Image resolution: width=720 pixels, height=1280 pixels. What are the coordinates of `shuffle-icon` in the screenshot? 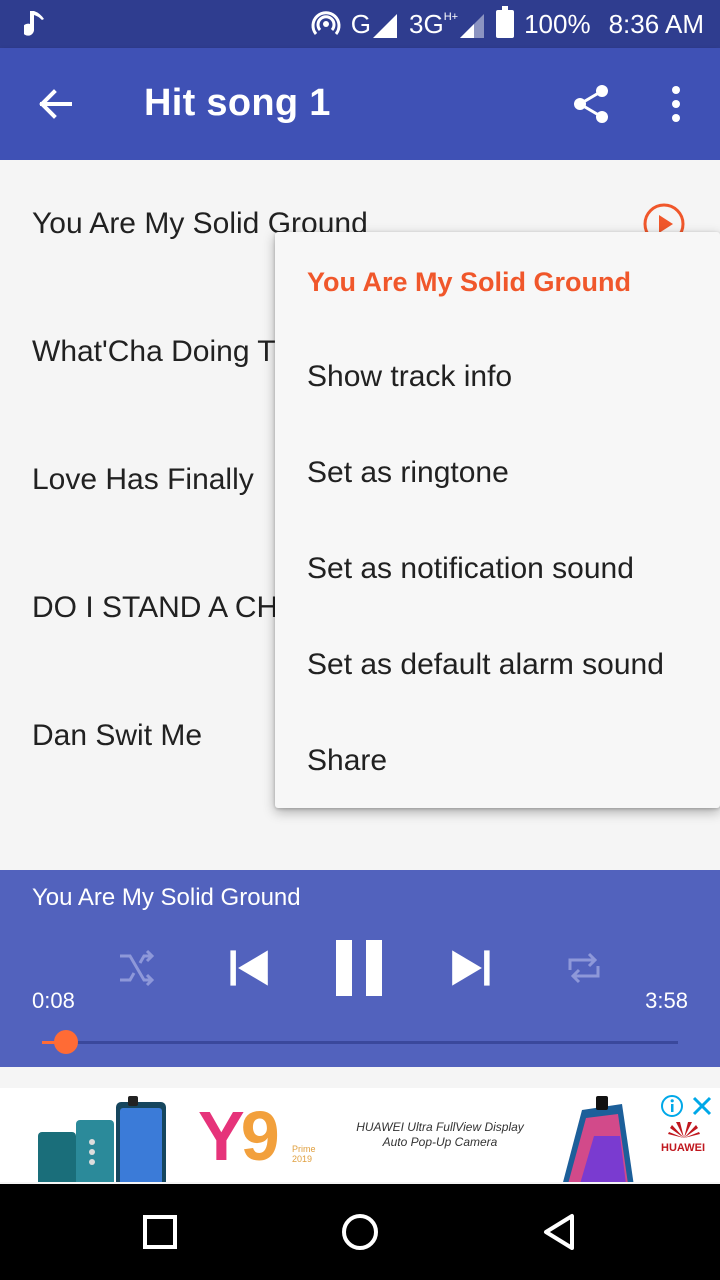 It's located at (136, 968).